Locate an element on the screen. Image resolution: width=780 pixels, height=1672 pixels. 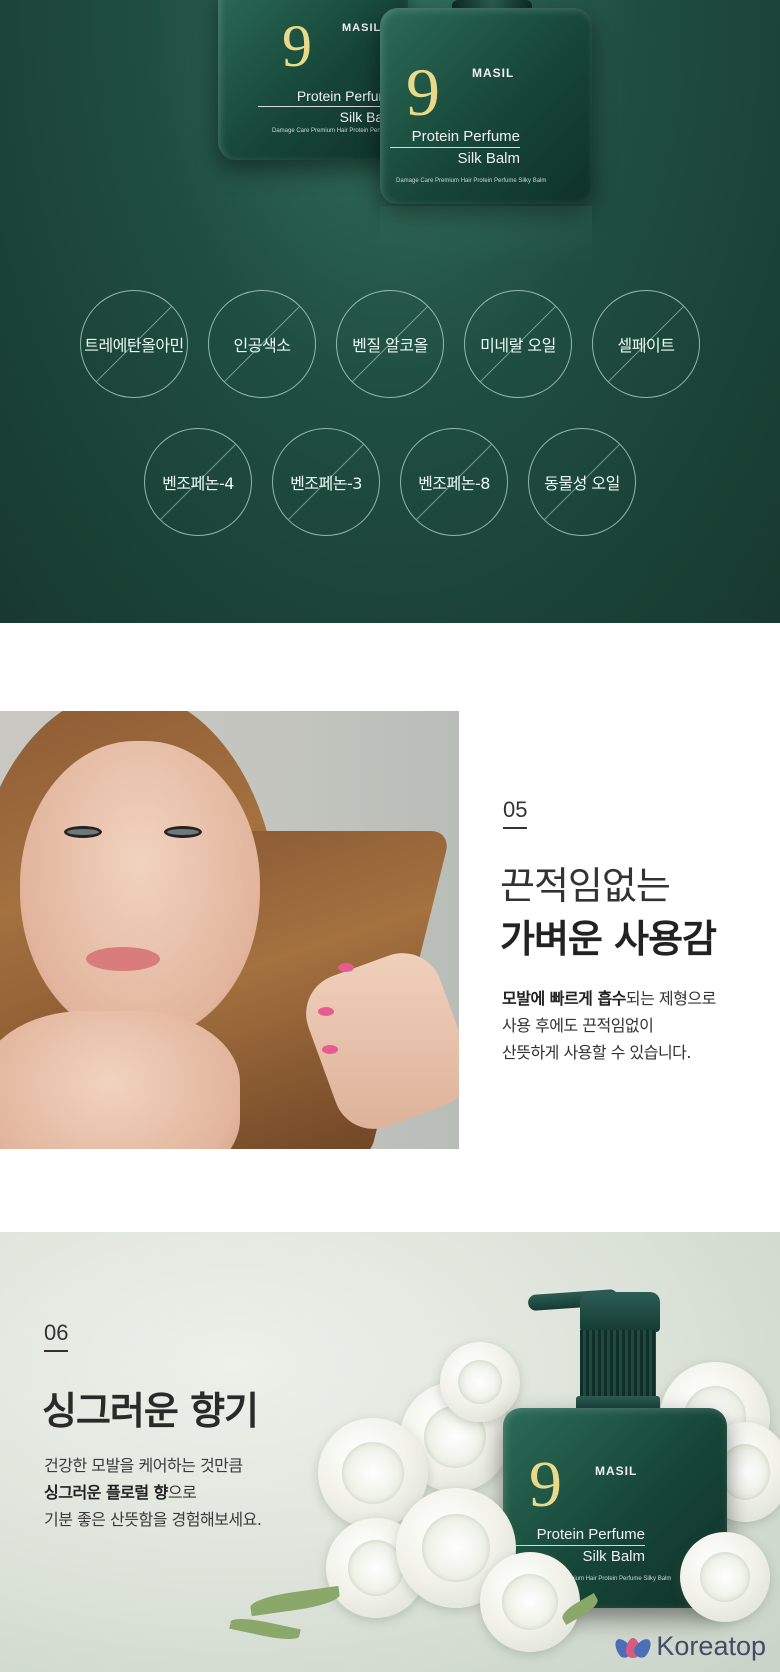
feature-number: 05 is located at coordinates (515, 813).